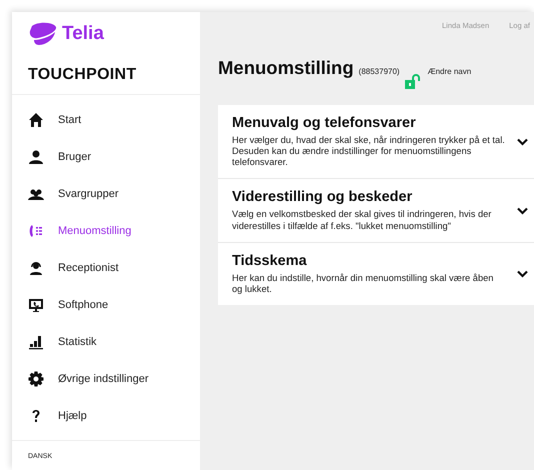  I want to click on nav-item: Øvrige indstillinger, so click(106, 378).